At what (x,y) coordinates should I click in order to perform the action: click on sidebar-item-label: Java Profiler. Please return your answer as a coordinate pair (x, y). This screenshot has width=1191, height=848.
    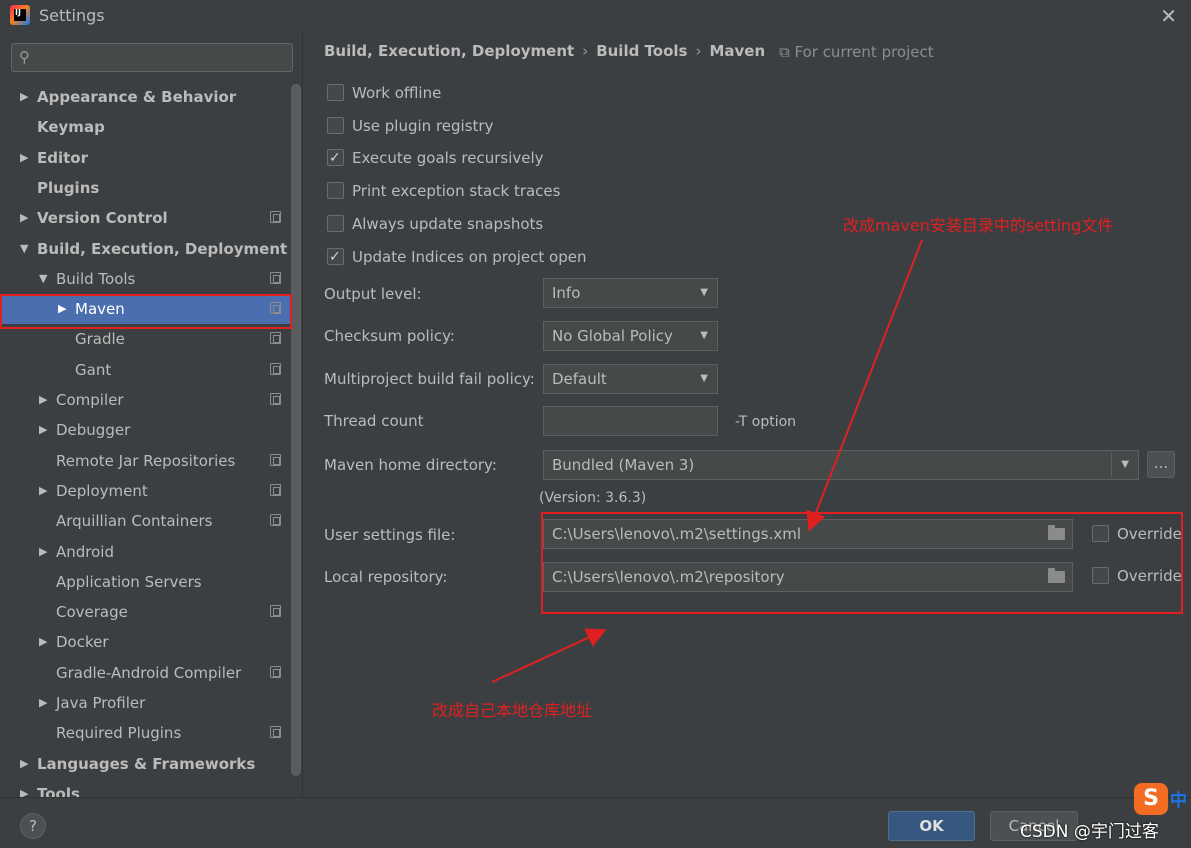
    Looking at the image, I should click on (101, 703).